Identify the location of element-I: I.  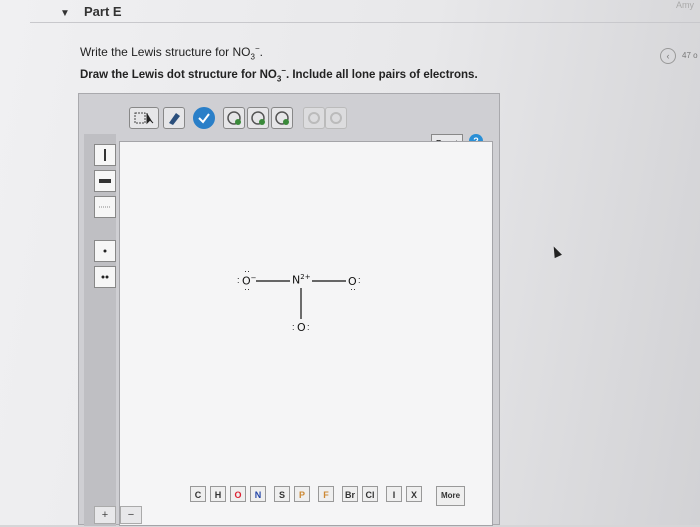
(394, 494).